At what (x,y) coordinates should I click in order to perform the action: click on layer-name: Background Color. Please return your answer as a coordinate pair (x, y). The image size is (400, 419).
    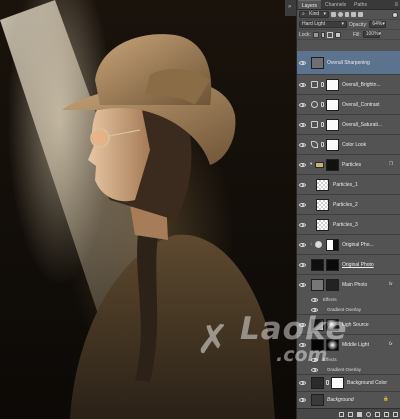
    Looking at the image, I should click on (367, 383).